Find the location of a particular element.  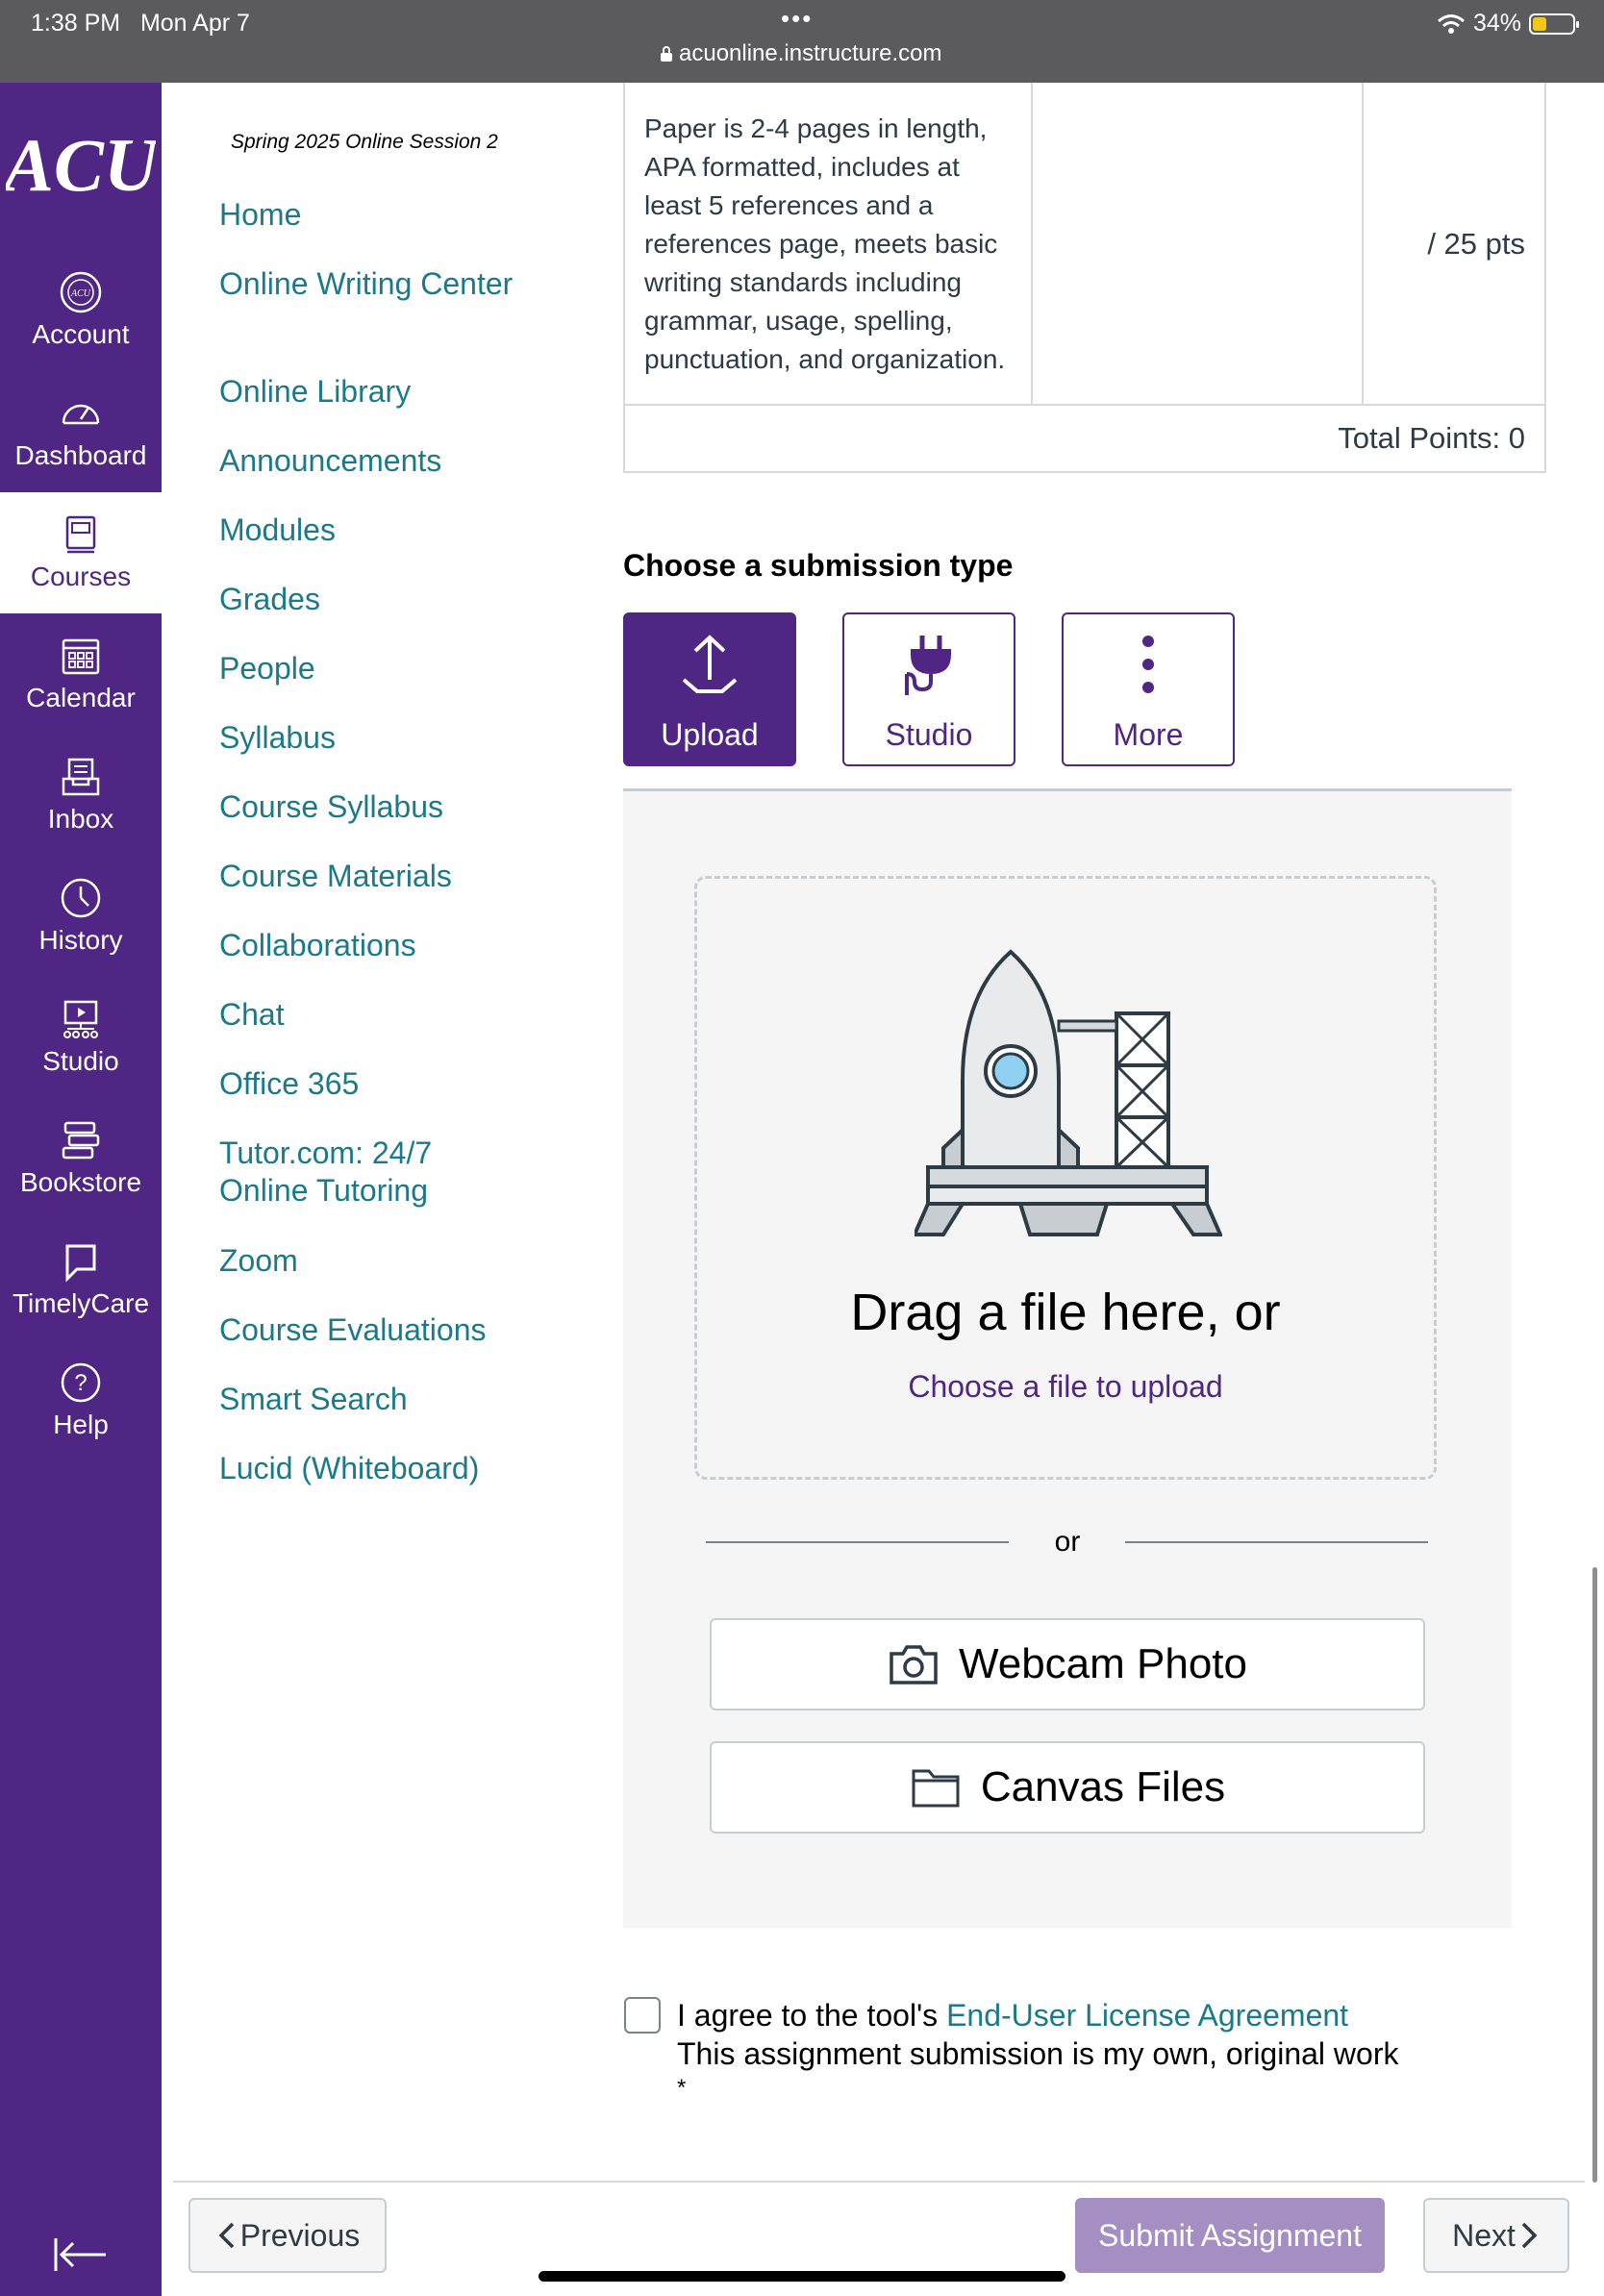

course-nav-collaborations: Collaborations is located at coordinates (402, 945).